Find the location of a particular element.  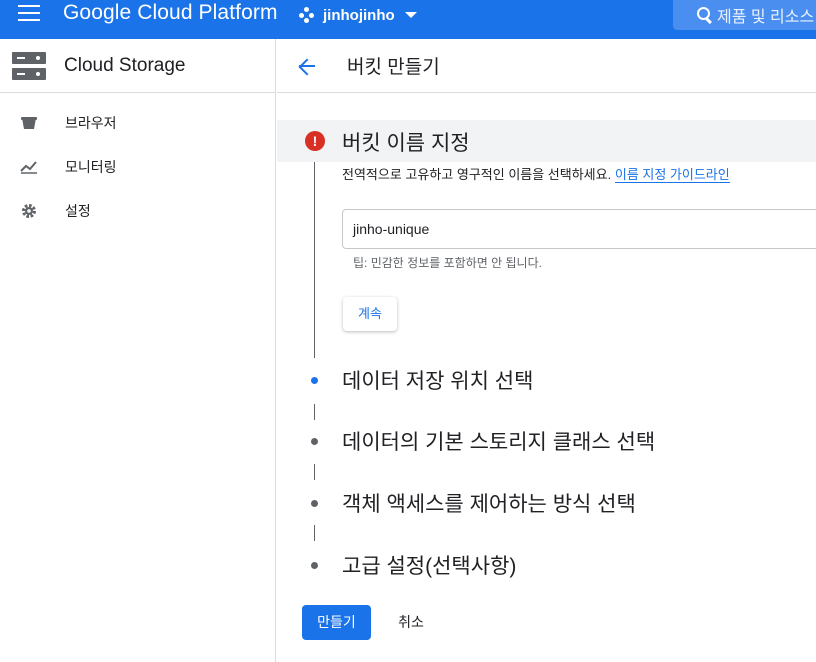

cancel-button: 취소 is located at coordinates (411, 622).